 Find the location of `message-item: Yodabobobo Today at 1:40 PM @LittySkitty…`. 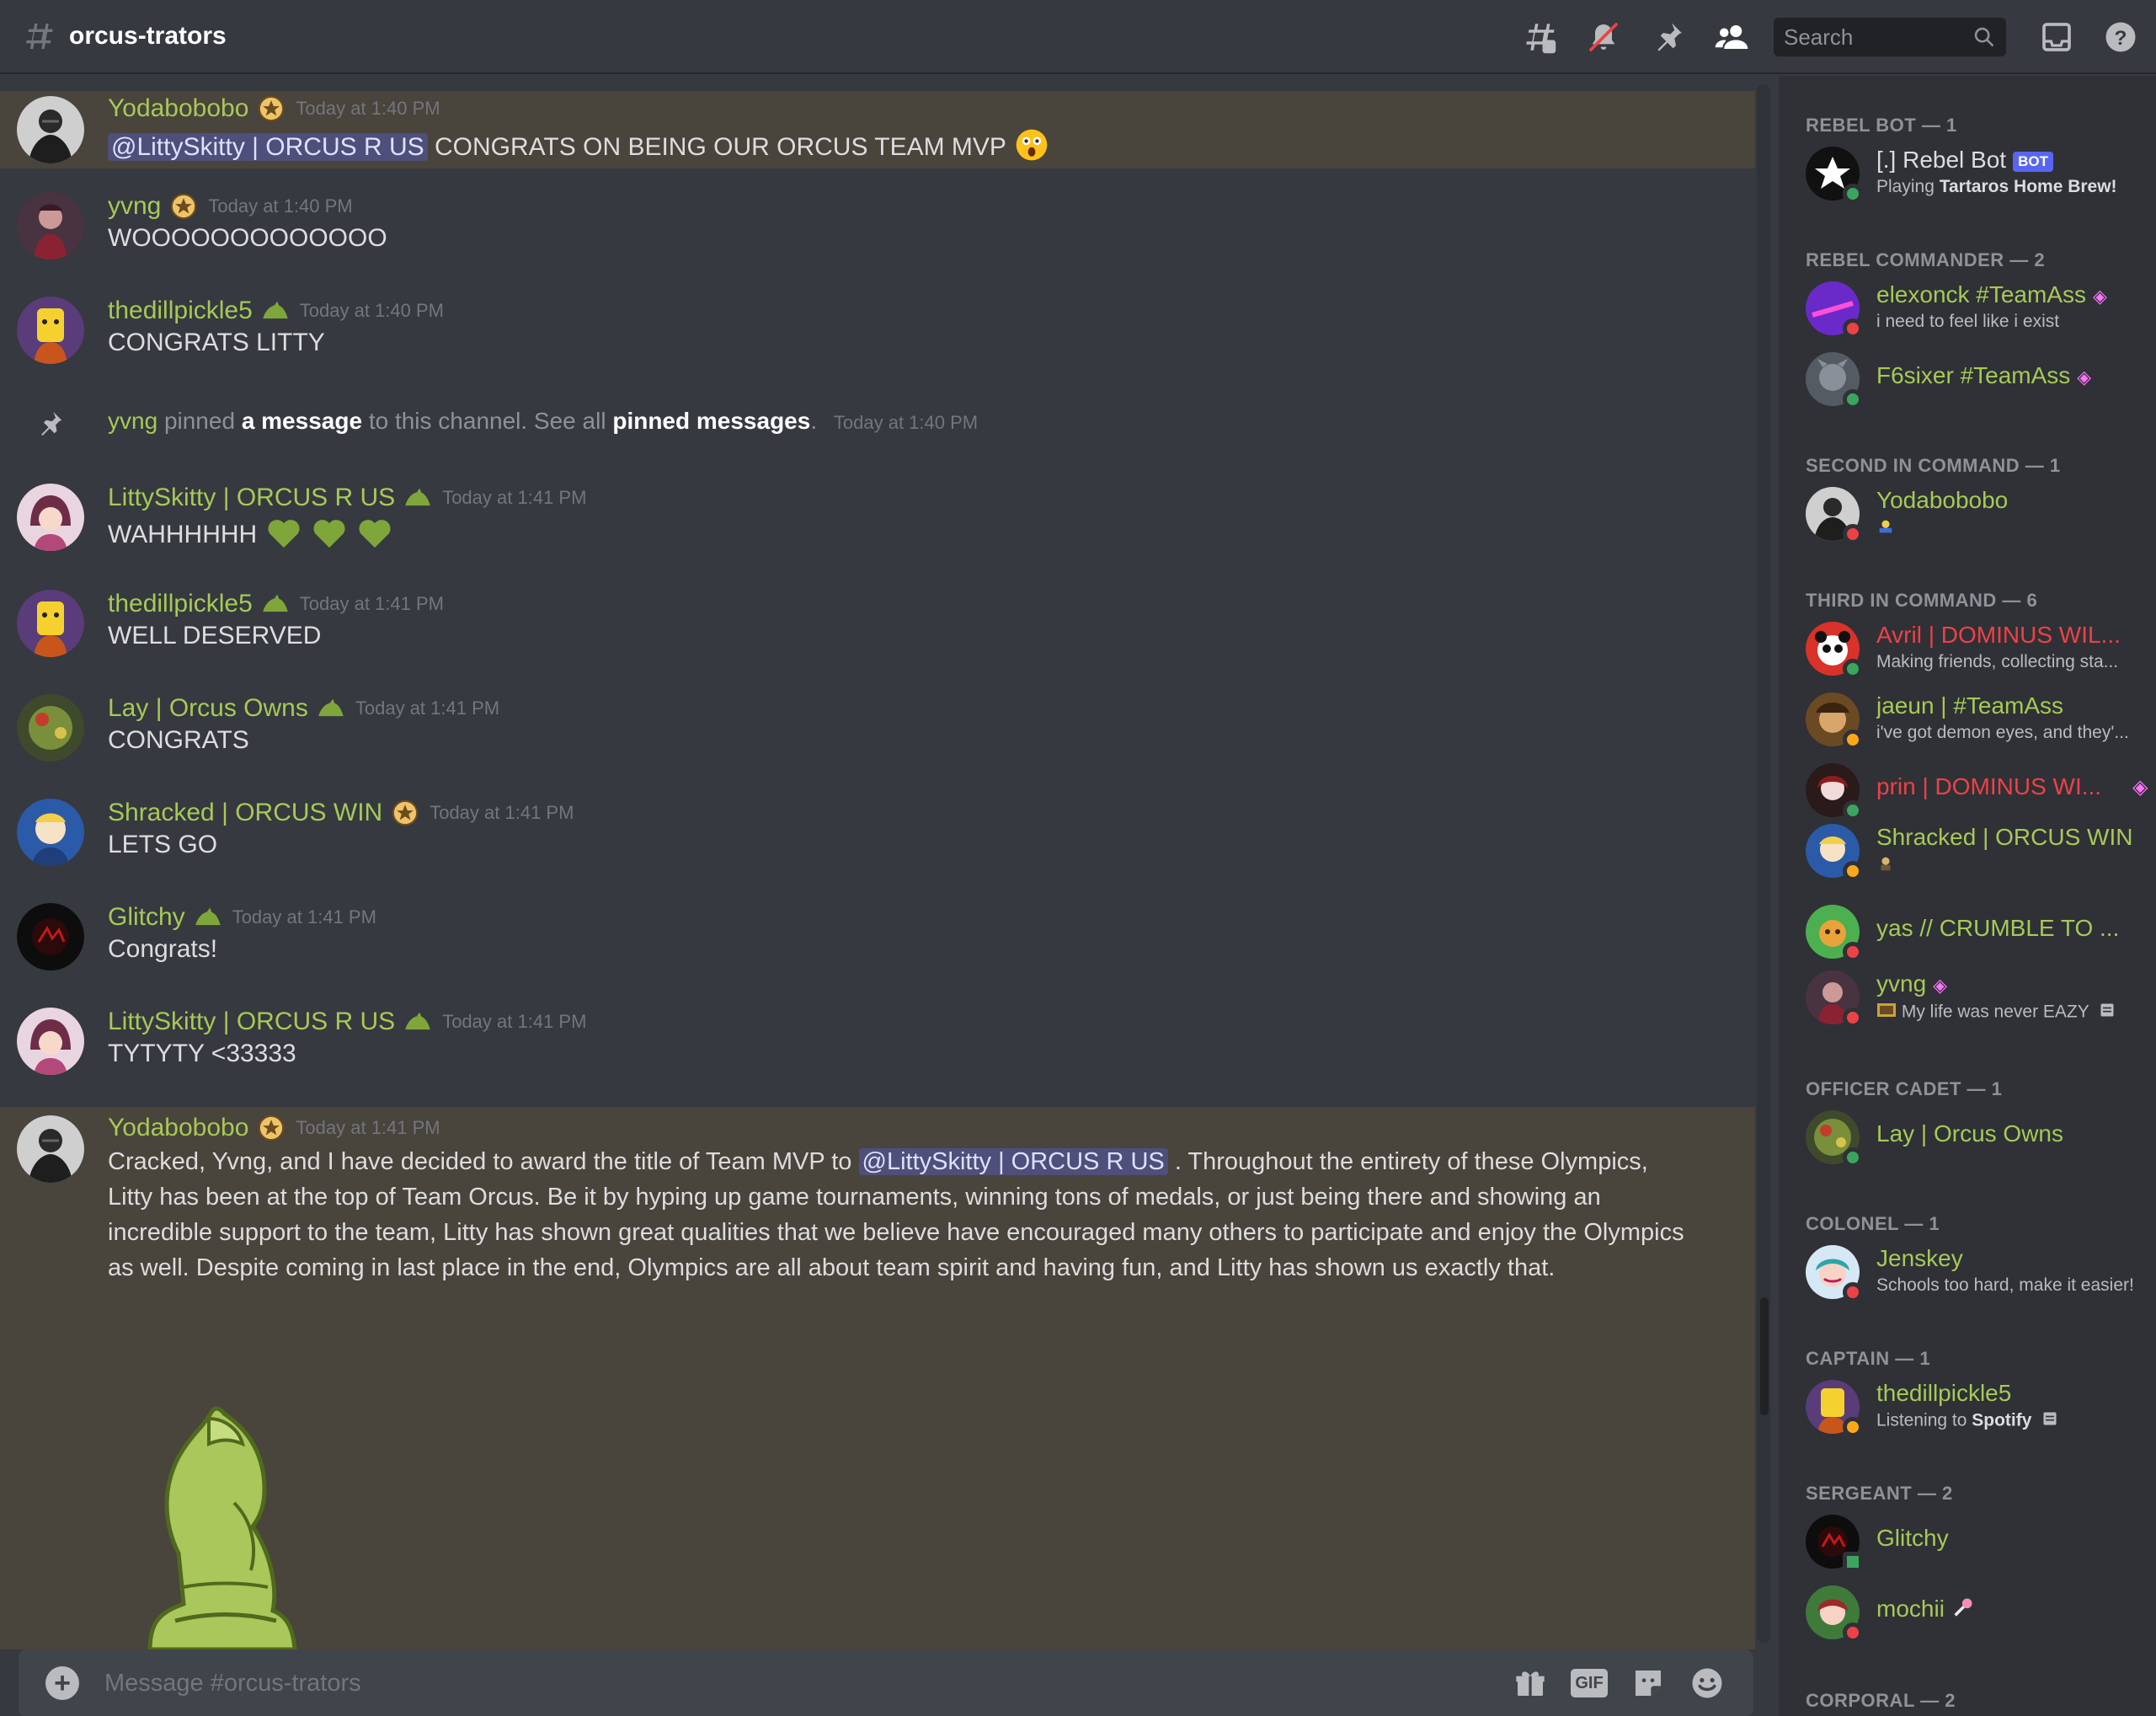

message-item: Yodabobobo Today at 1:40 PM @LittySkitty… is located at coordinates (877, 129).